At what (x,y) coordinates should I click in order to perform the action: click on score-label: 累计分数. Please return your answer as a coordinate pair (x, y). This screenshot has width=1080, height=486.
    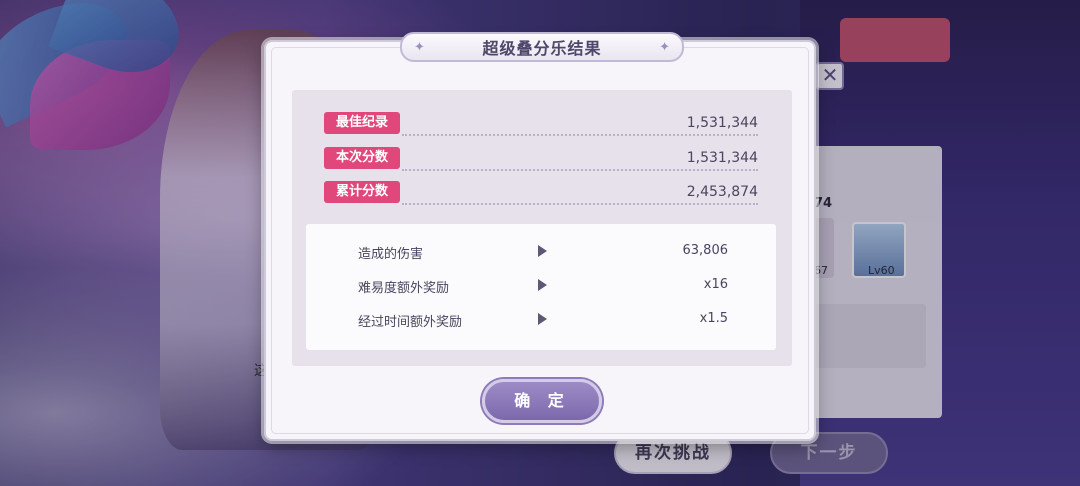
    Looking at the image, I should click on (362, 192).